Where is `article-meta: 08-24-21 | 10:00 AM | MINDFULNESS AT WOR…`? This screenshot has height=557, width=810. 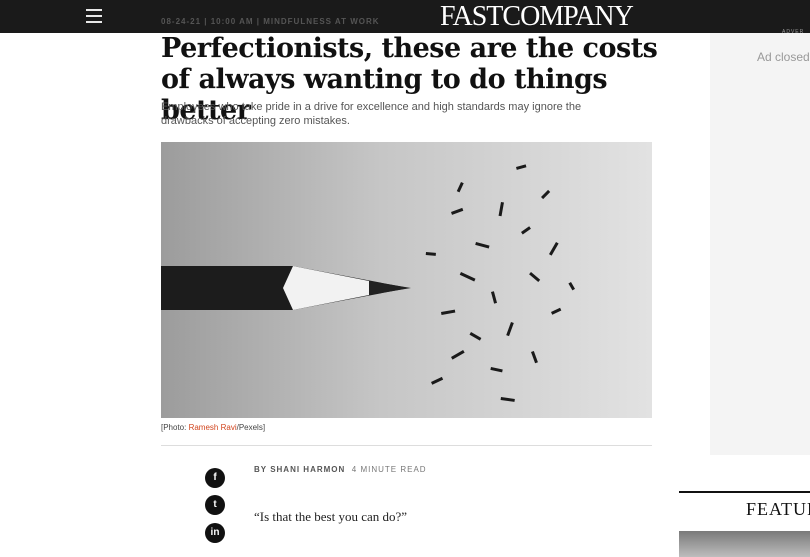
article-meta: 08-24-21 | 10:00 AM | MINDFULNESS AT WOR… is located at coordinates (270, 21).